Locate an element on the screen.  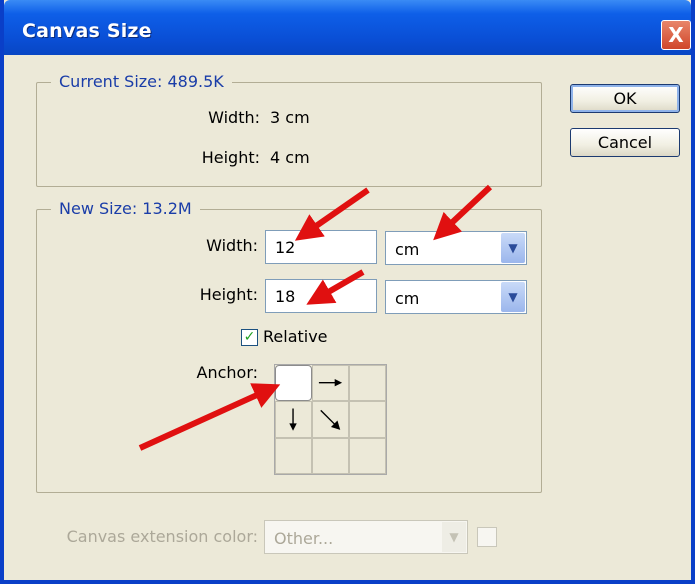
anchor-bottom-right is located at coordinates (367, 455).